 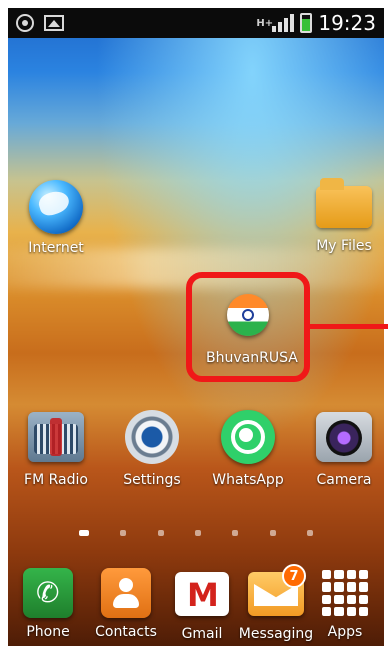 What do you see at coordinates (276, 634) in the screenshot?
I see `dock-label-messaging: Messaging` at bounding box center [276, 634].